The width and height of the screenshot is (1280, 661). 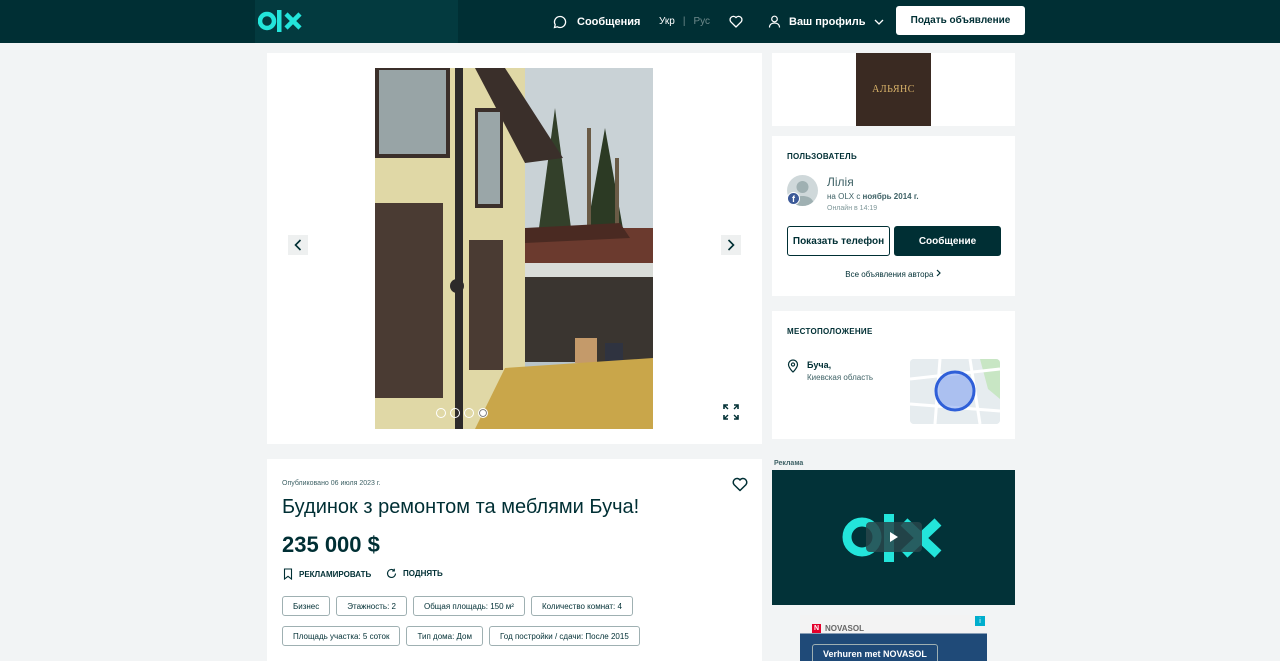 What do you see at coordinates (391, 573) in the screenshot?
I see `refresh-icon` at bounding box center [391, 573].